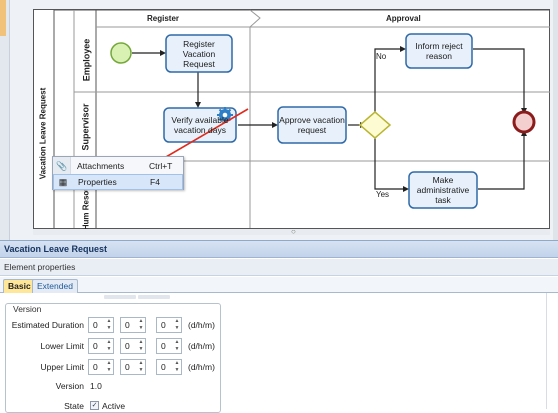  I want to click on upper-limit-hours: 0 ▲ ▼, so click(133, 367).